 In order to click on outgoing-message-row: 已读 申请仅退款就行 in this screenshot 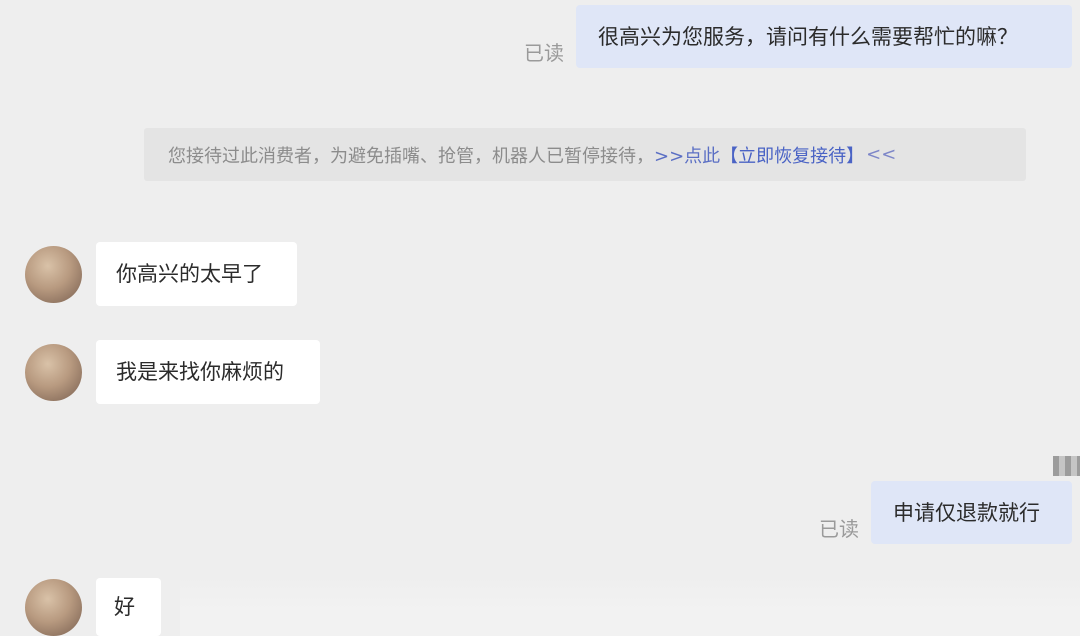, I will do `click(945, 512)`.